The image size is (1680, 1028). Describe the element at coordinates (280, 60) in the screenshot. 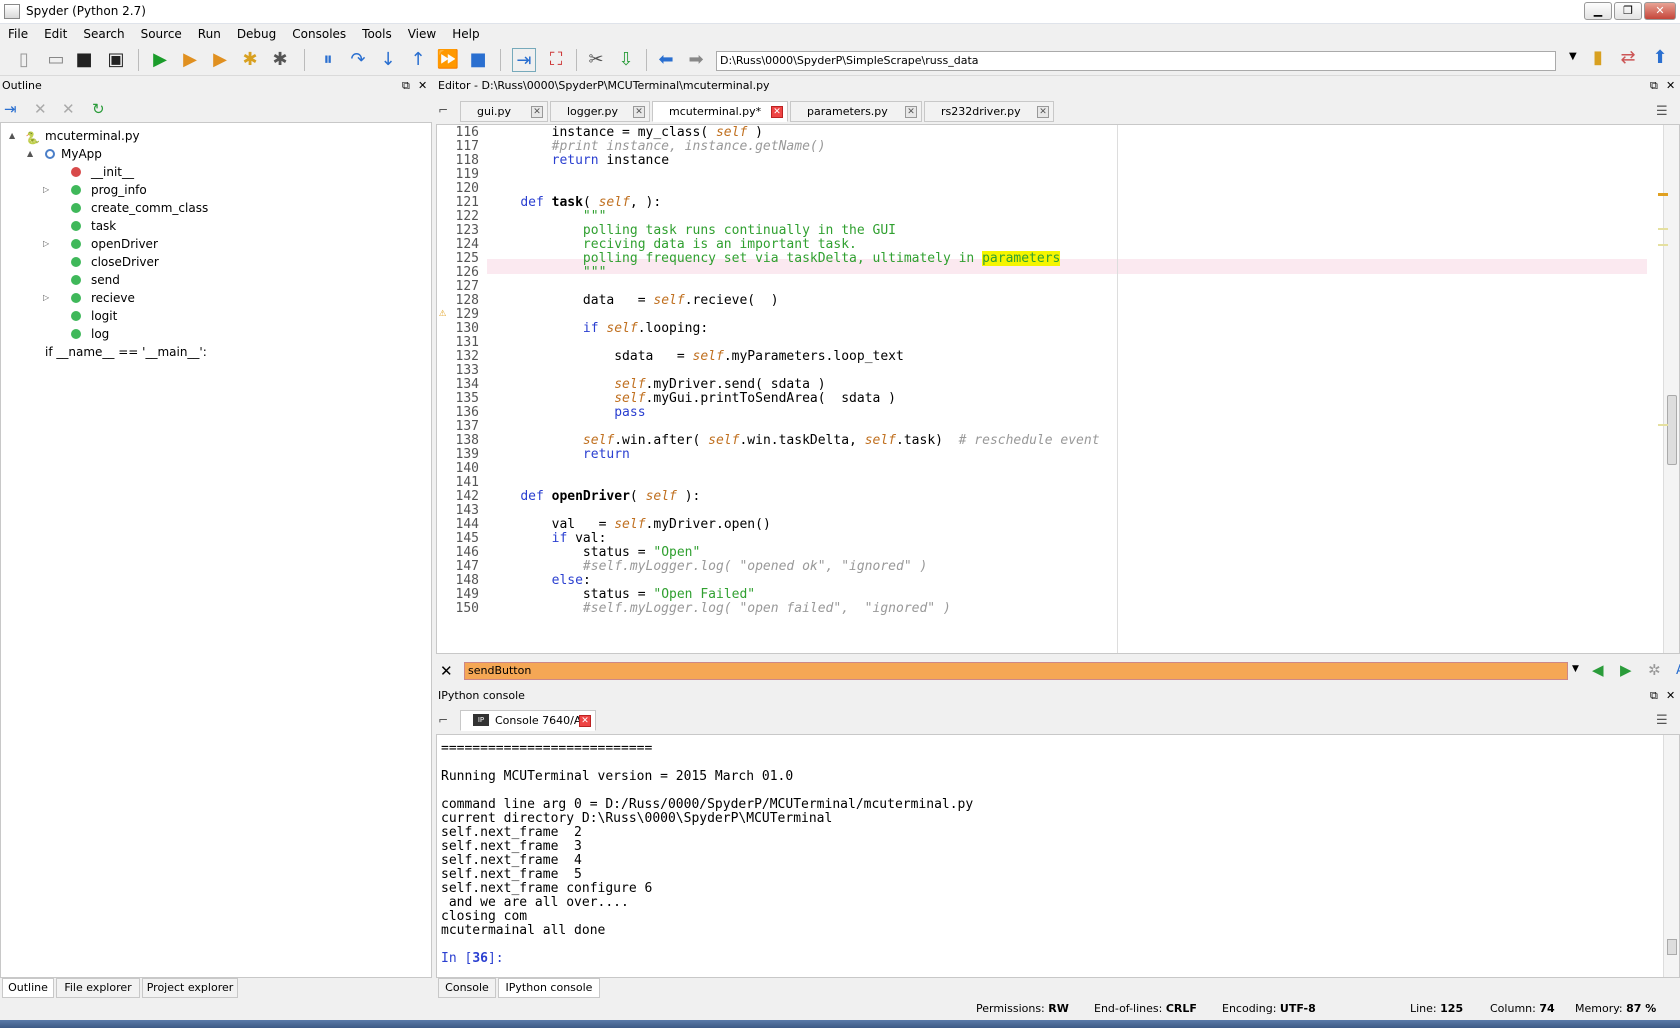

I see `run-config-icon: ✱` at that location.